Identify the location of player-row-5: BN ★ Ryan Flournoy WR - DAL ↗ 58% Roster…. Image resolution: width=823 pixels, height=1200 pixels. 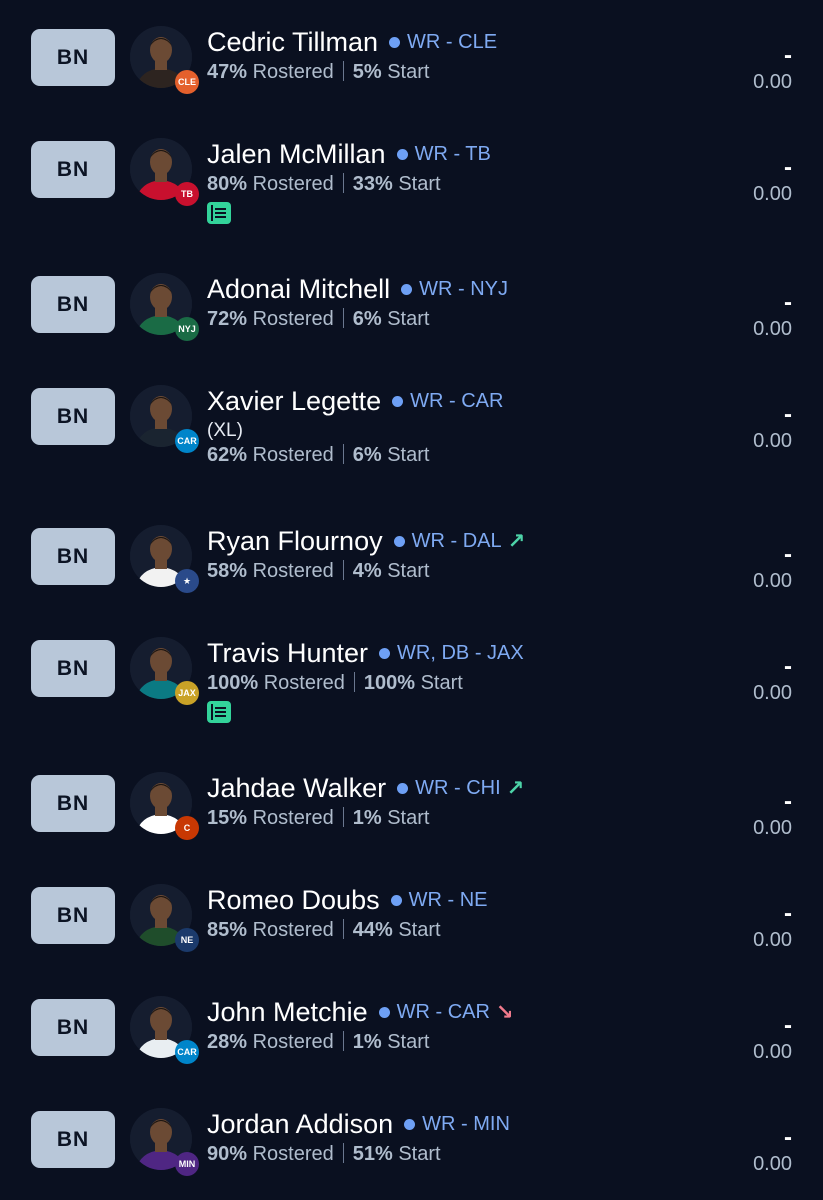
(411, 567).